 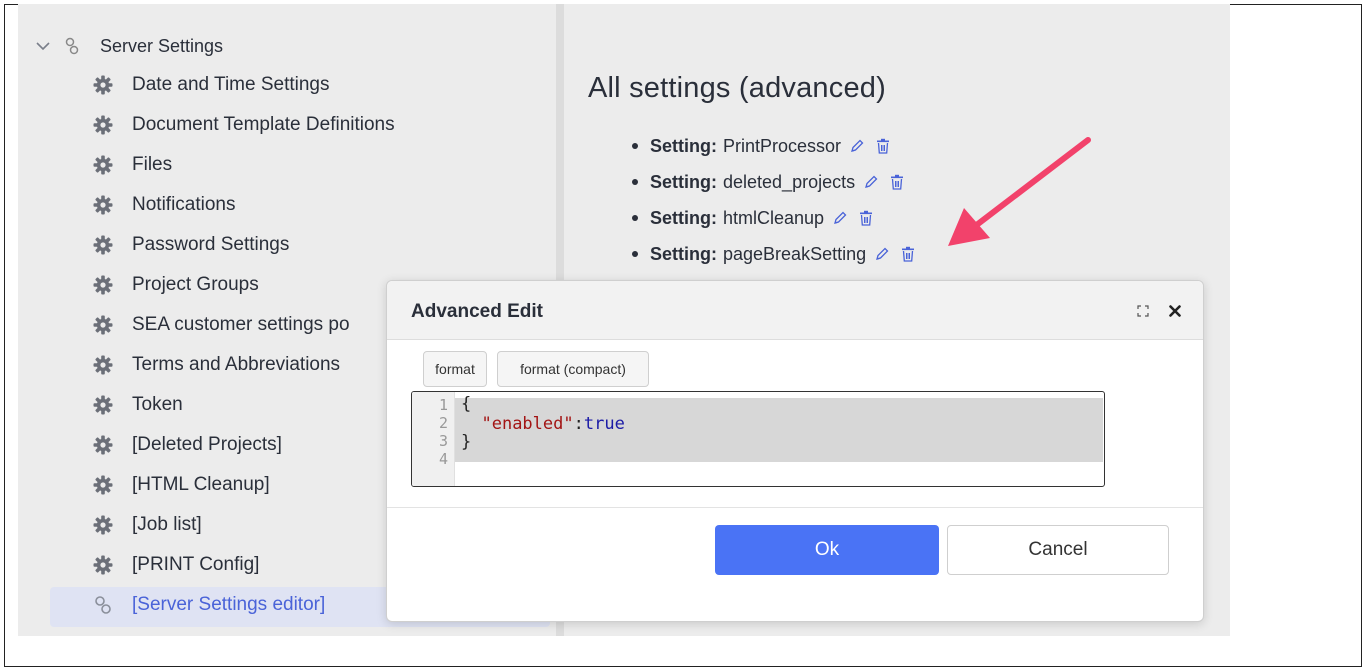 I want to click on page-title: All settings (advanced), so click(x=737, y=88).